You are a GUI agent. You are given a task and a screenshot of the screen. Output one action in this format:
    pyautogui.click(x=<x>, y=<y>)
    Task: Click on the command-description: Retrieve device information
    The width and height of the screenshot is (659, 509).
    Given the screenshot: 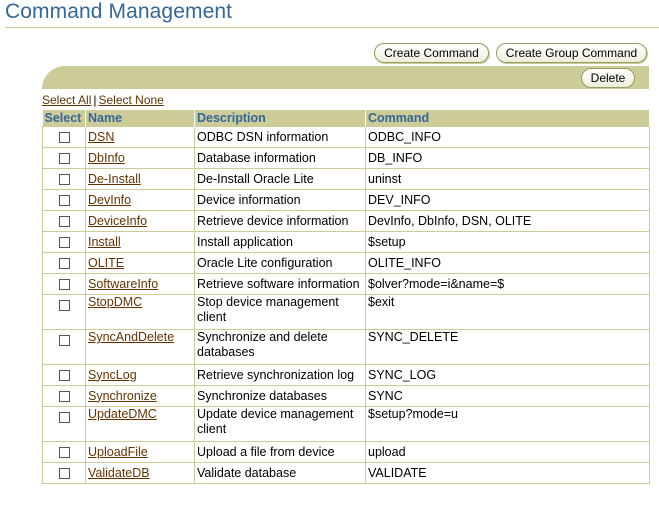 What is the action you would take?
    pyautogui.click(x=280, y=221)
    